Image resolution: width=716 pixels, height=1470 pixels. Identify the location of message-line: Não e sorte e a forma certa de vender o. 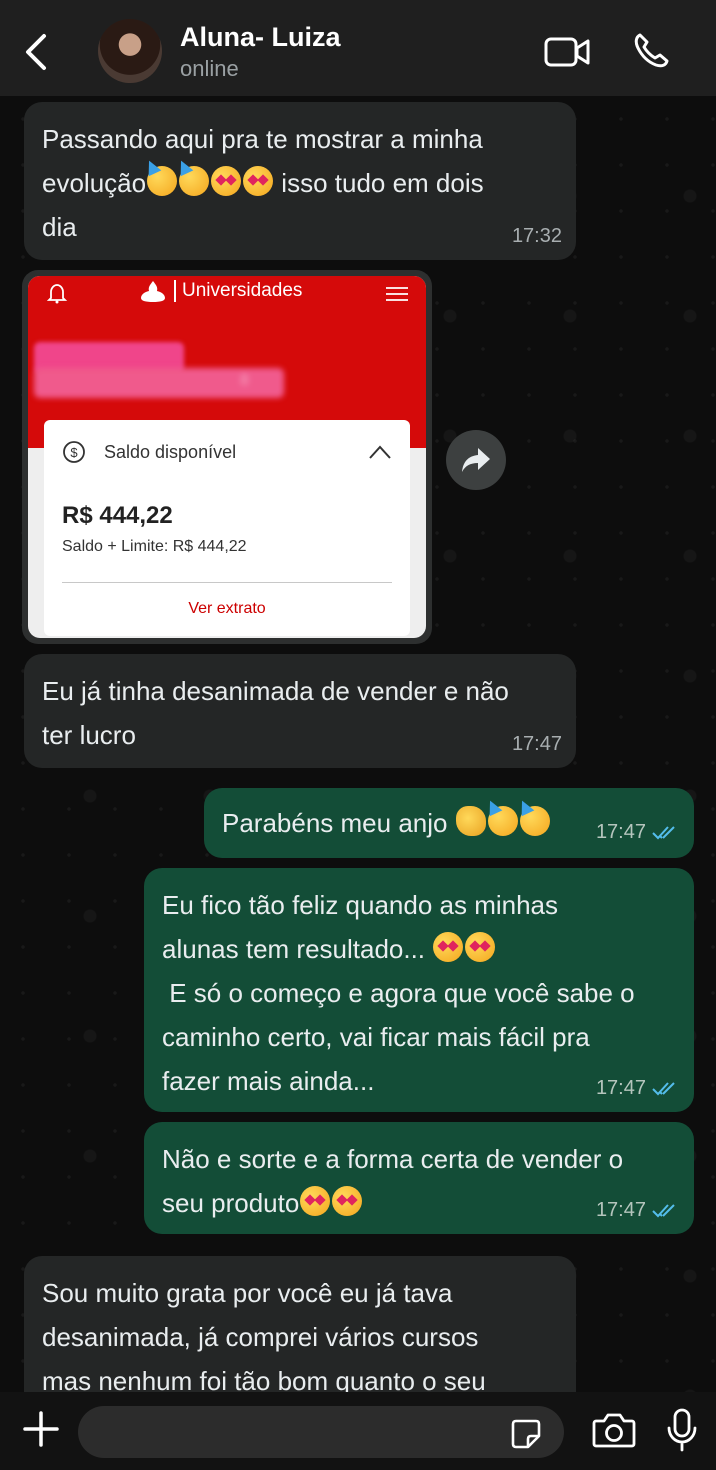
(393, 1159).